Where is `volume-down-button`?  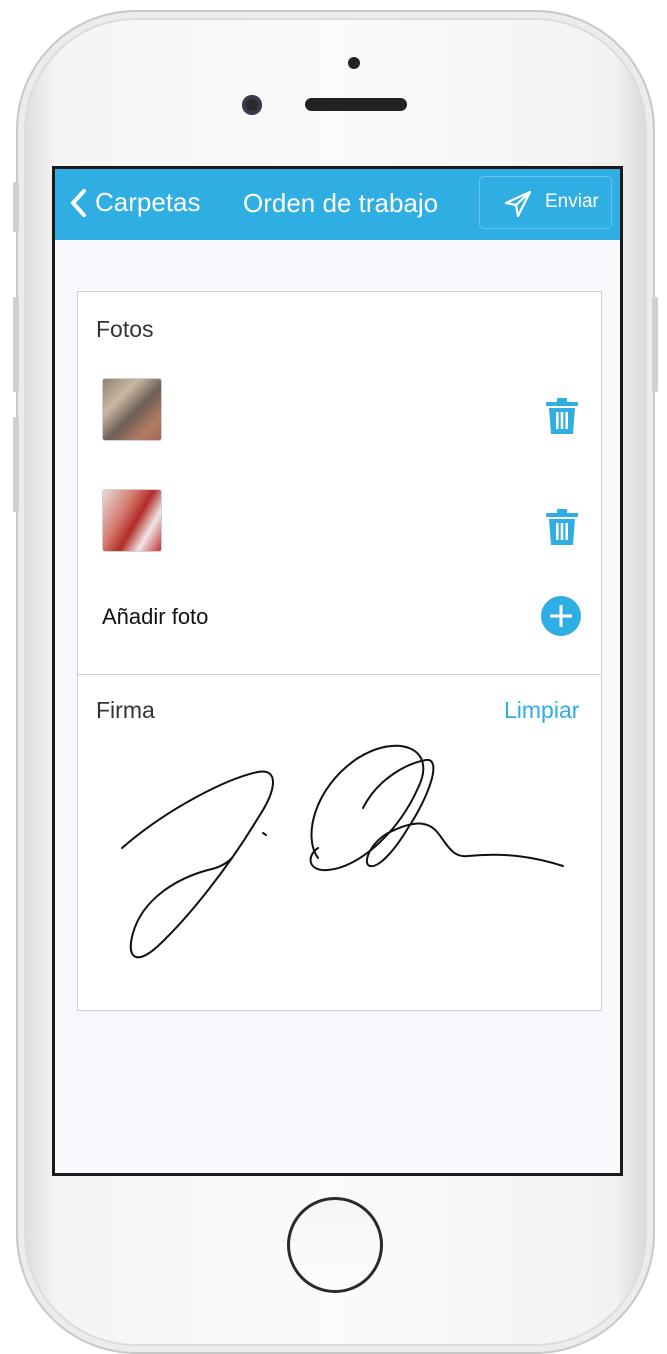
volume-down-button is located at coordinates (16, 464).